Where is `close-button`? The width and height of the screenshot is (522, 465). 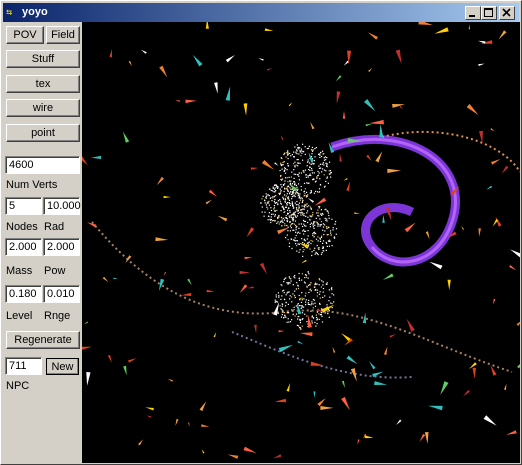 close-button is located at coordinates (507, 13).